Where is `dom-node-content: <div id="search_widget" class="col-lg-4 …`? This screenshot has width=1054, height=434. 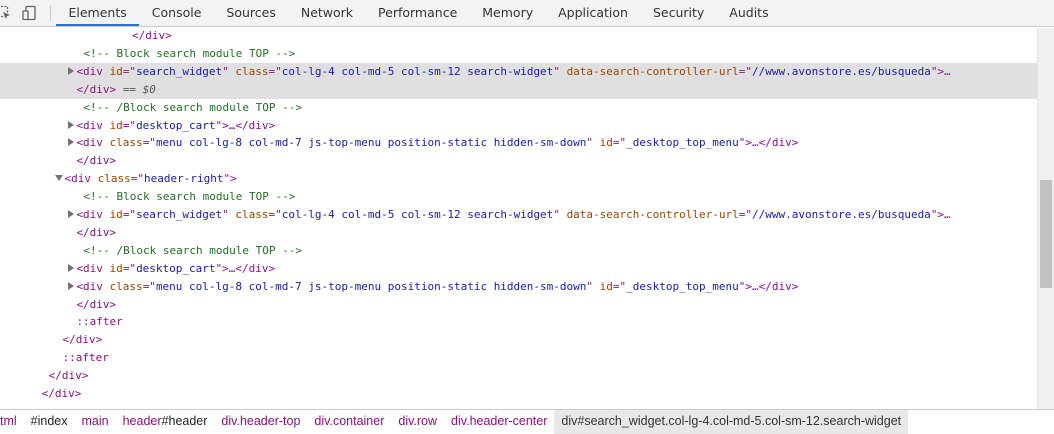
dom-node-content: <div id="search_widget" class="col-lg-4 … is located at coordinates (509, 215).